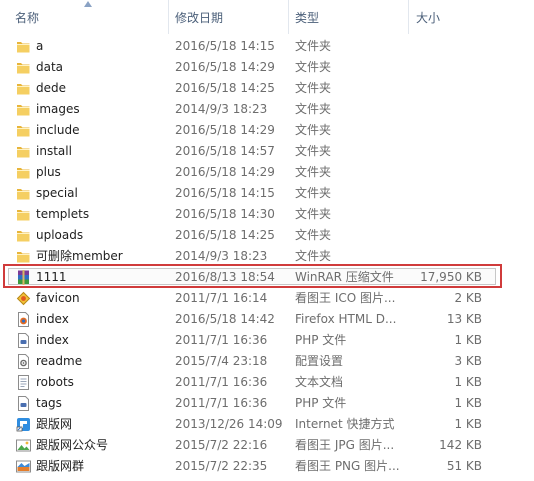 The image size is (534, 481). I want to click on file-name: index, so click(52, 340).